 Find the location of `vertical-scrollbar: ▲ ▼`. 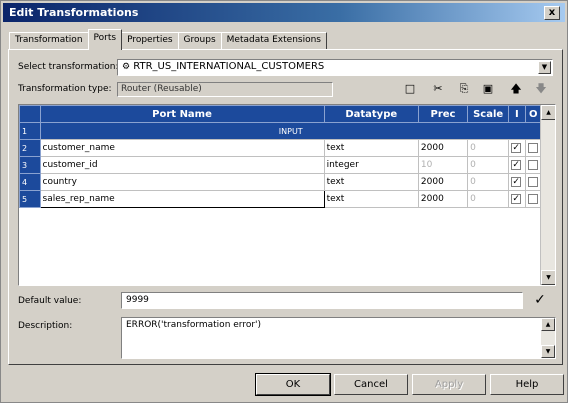

vertical-scrollbar: ▲ ▼ is located at coordinates (547, 195).